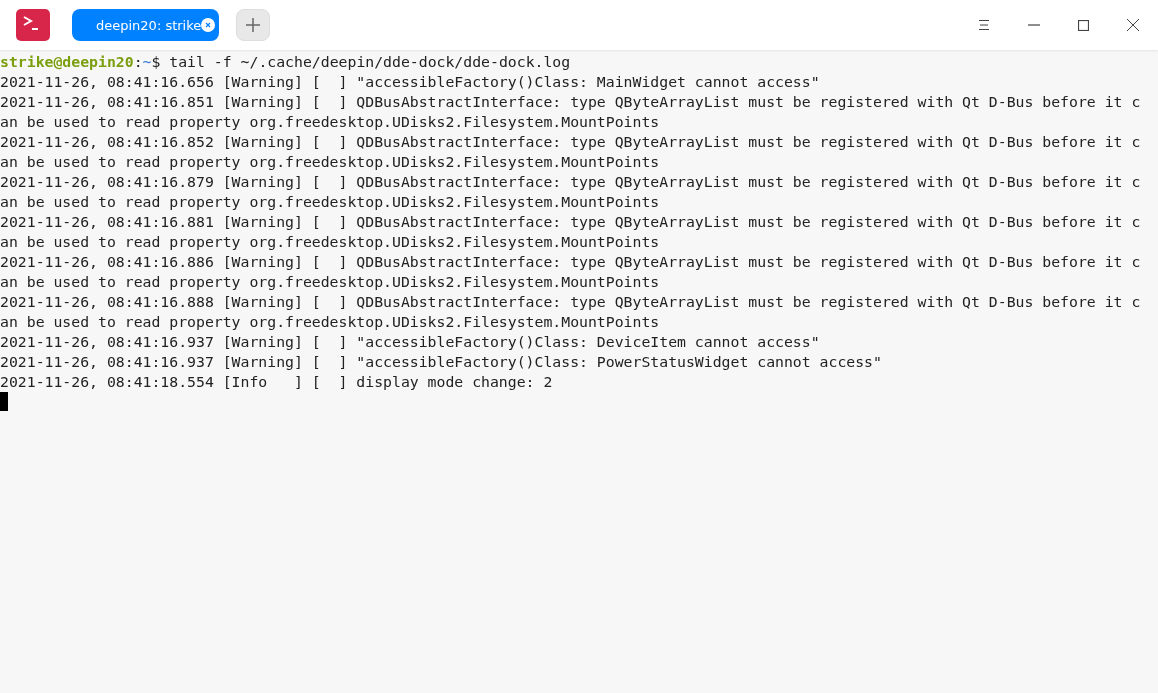 The height and width of the screenshot is (693, 1158). What do you see at coordinates (571, 102) in the screenshot?
I see `log-line: 2021-11-26, 08:41:16.851 [Warning] [ ] QDBusAbstractInterface: type QByteArrayList must be registered with Qt D-Bus before it c` at bounding box center [571, 102].